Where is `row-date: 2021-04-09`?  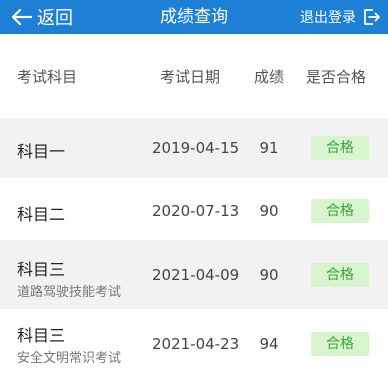
row-date: 2021-04-09 is located at coordinates (196, 275).